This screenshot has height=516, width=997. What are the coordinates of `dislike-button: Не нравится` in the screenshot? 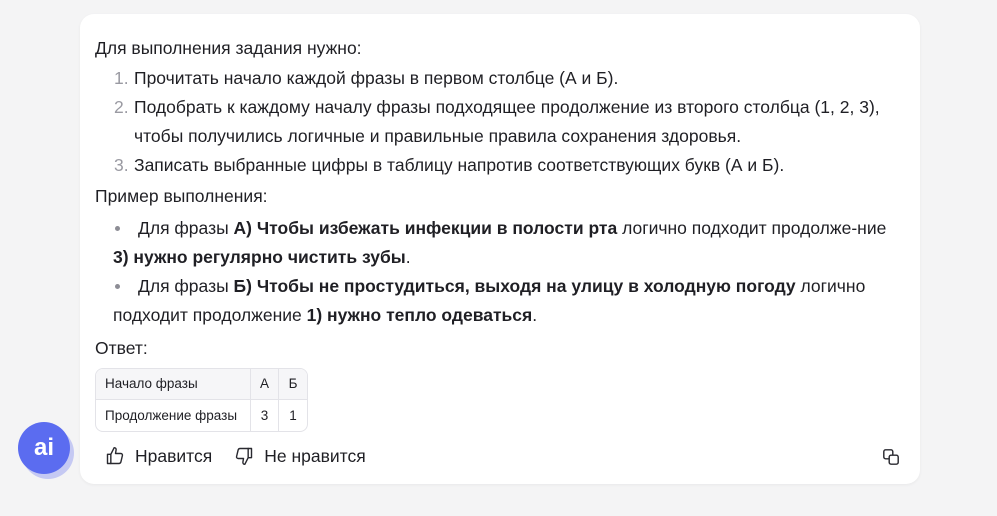 It's located at (300, 456).